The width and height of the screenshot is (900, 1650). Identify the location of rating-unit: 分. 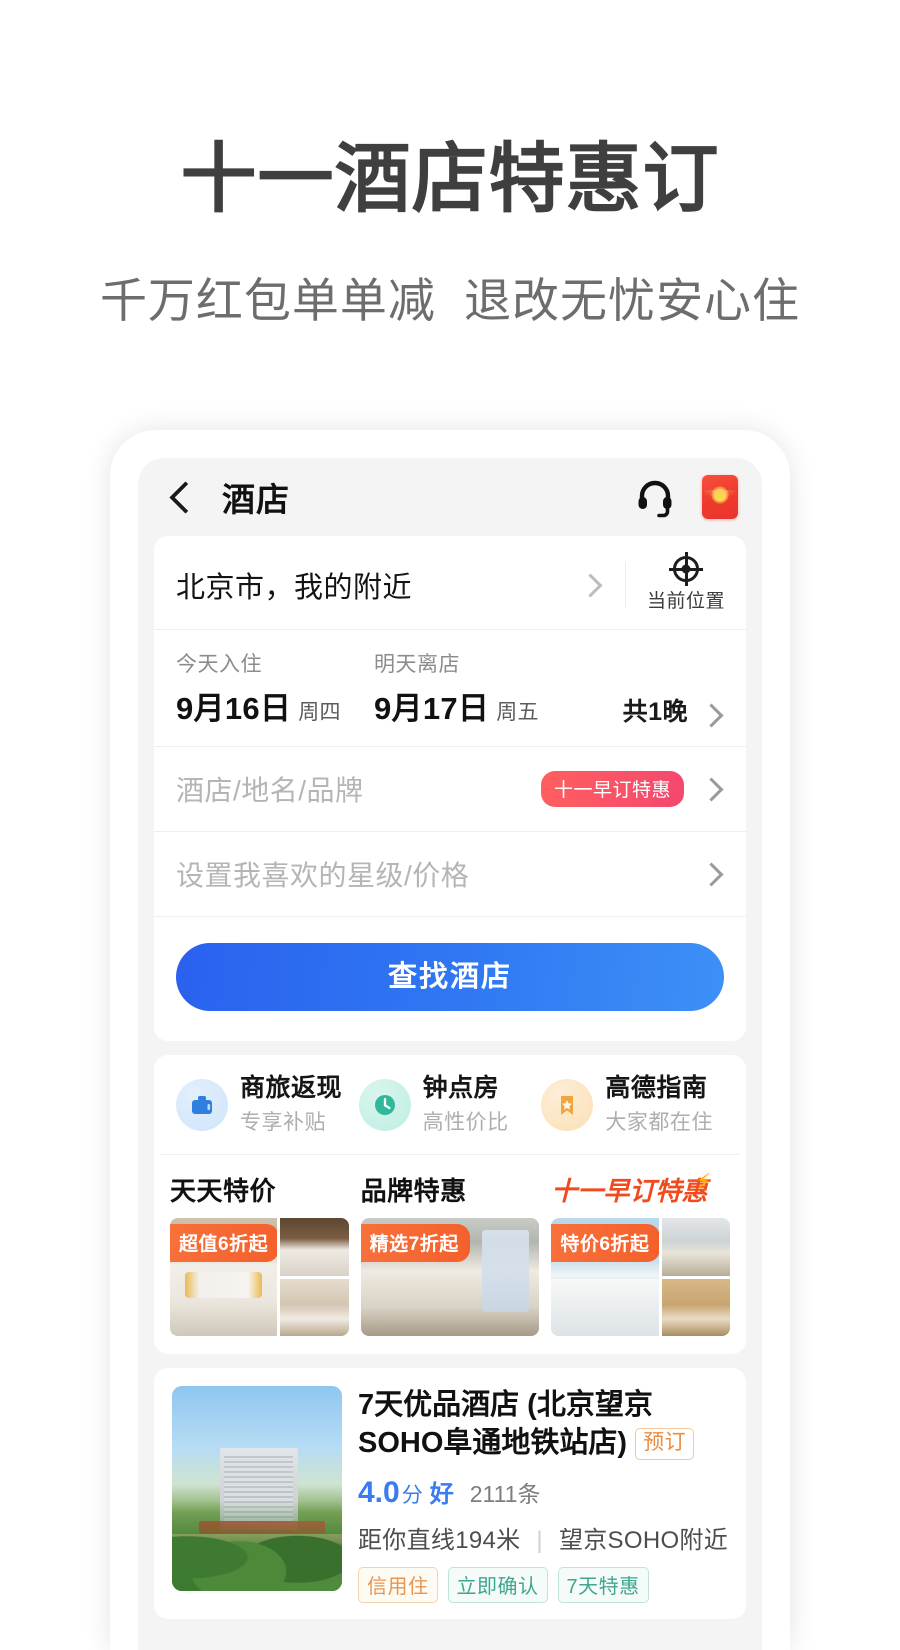
(412, 1495).